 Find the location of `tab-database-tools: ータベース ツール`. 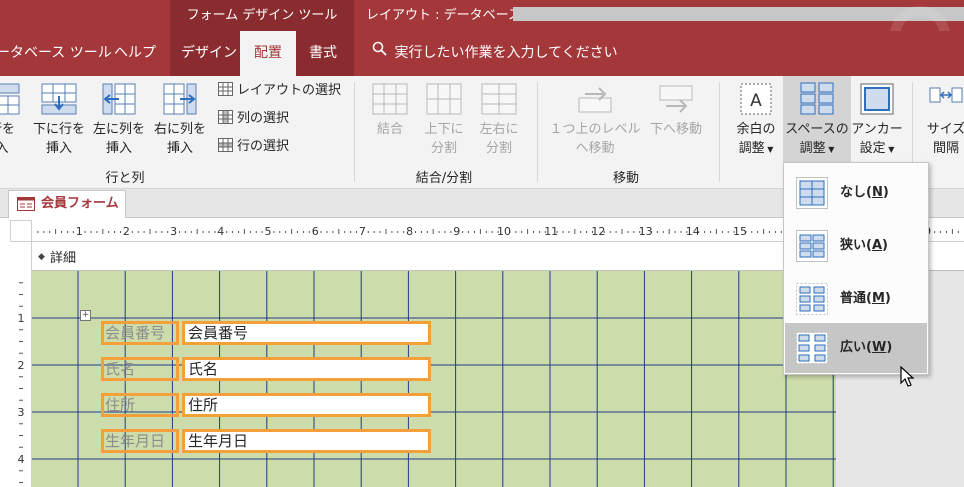

tab-database-tools: ータベース ツール is located at coordinates (56, 53).